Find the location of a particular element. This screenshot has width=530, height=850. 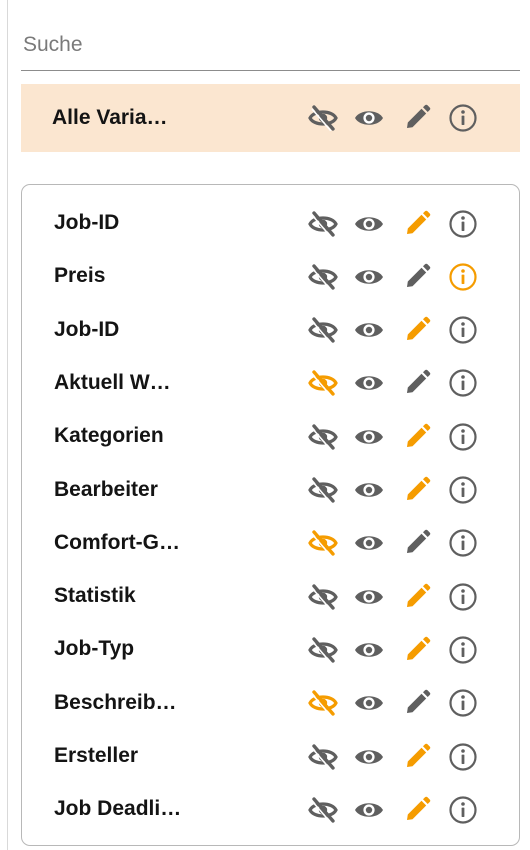

variable-row: Kategorien is located at coordinates (270, 436).